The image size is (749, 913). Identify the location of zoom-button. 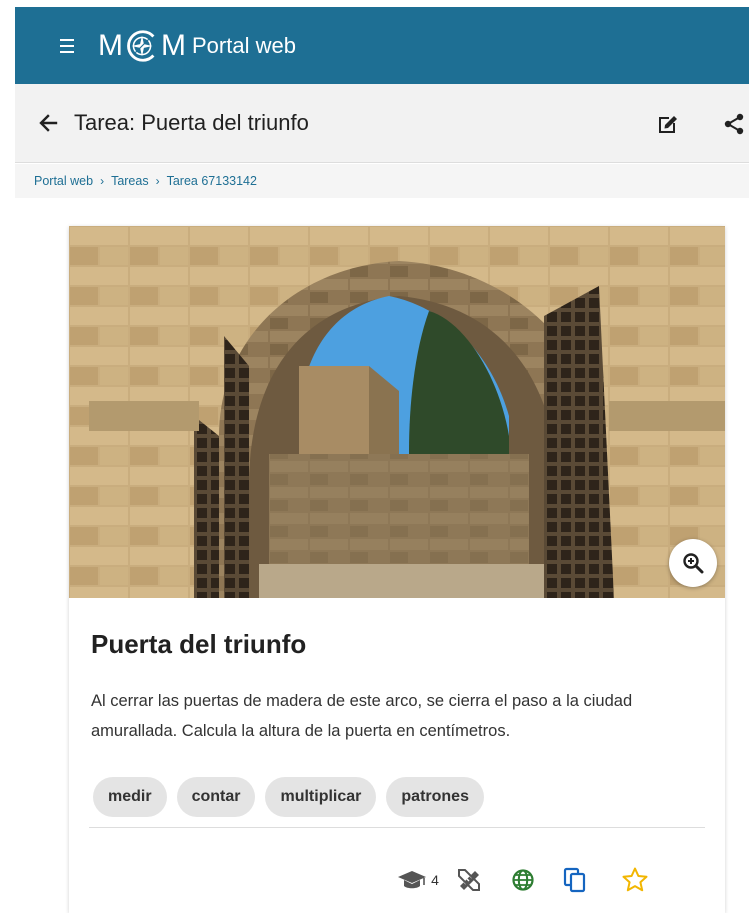
(693, 563).